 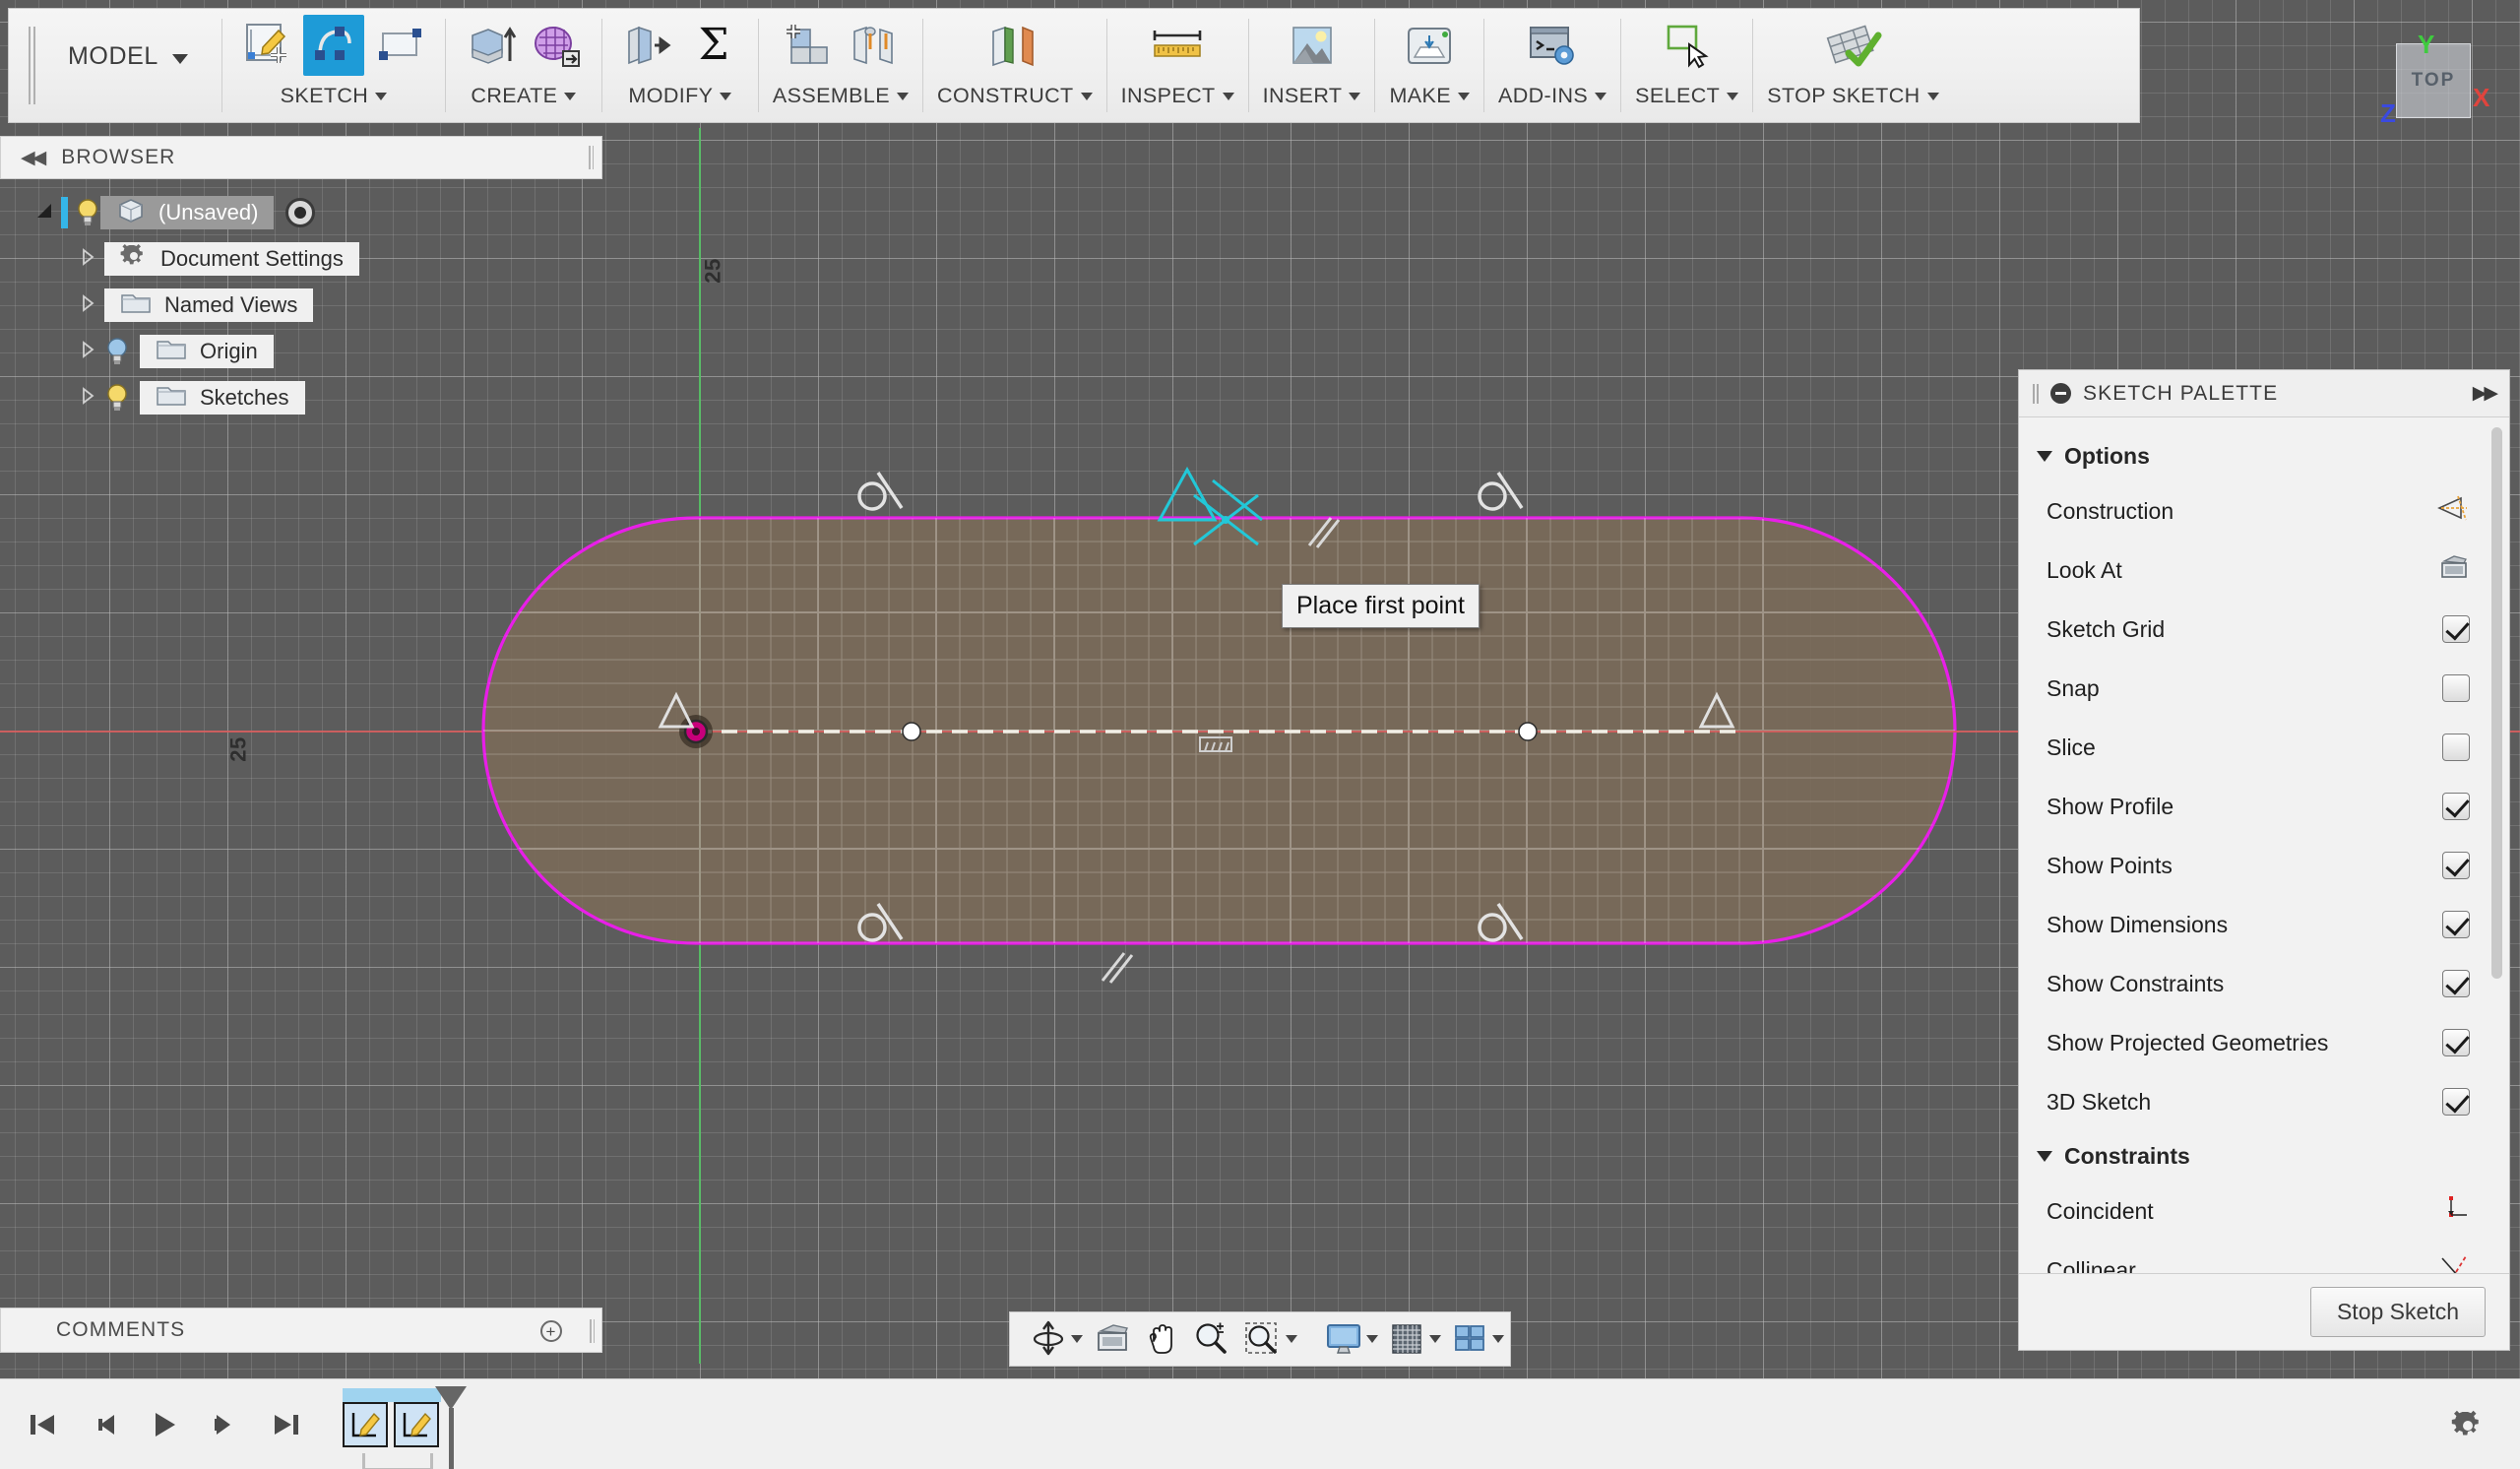 What do you see at coordinates (1429, 96) in the screenshot?
I see `ribbon-panel-label: MAKE` at bounding box center [1429, 96].